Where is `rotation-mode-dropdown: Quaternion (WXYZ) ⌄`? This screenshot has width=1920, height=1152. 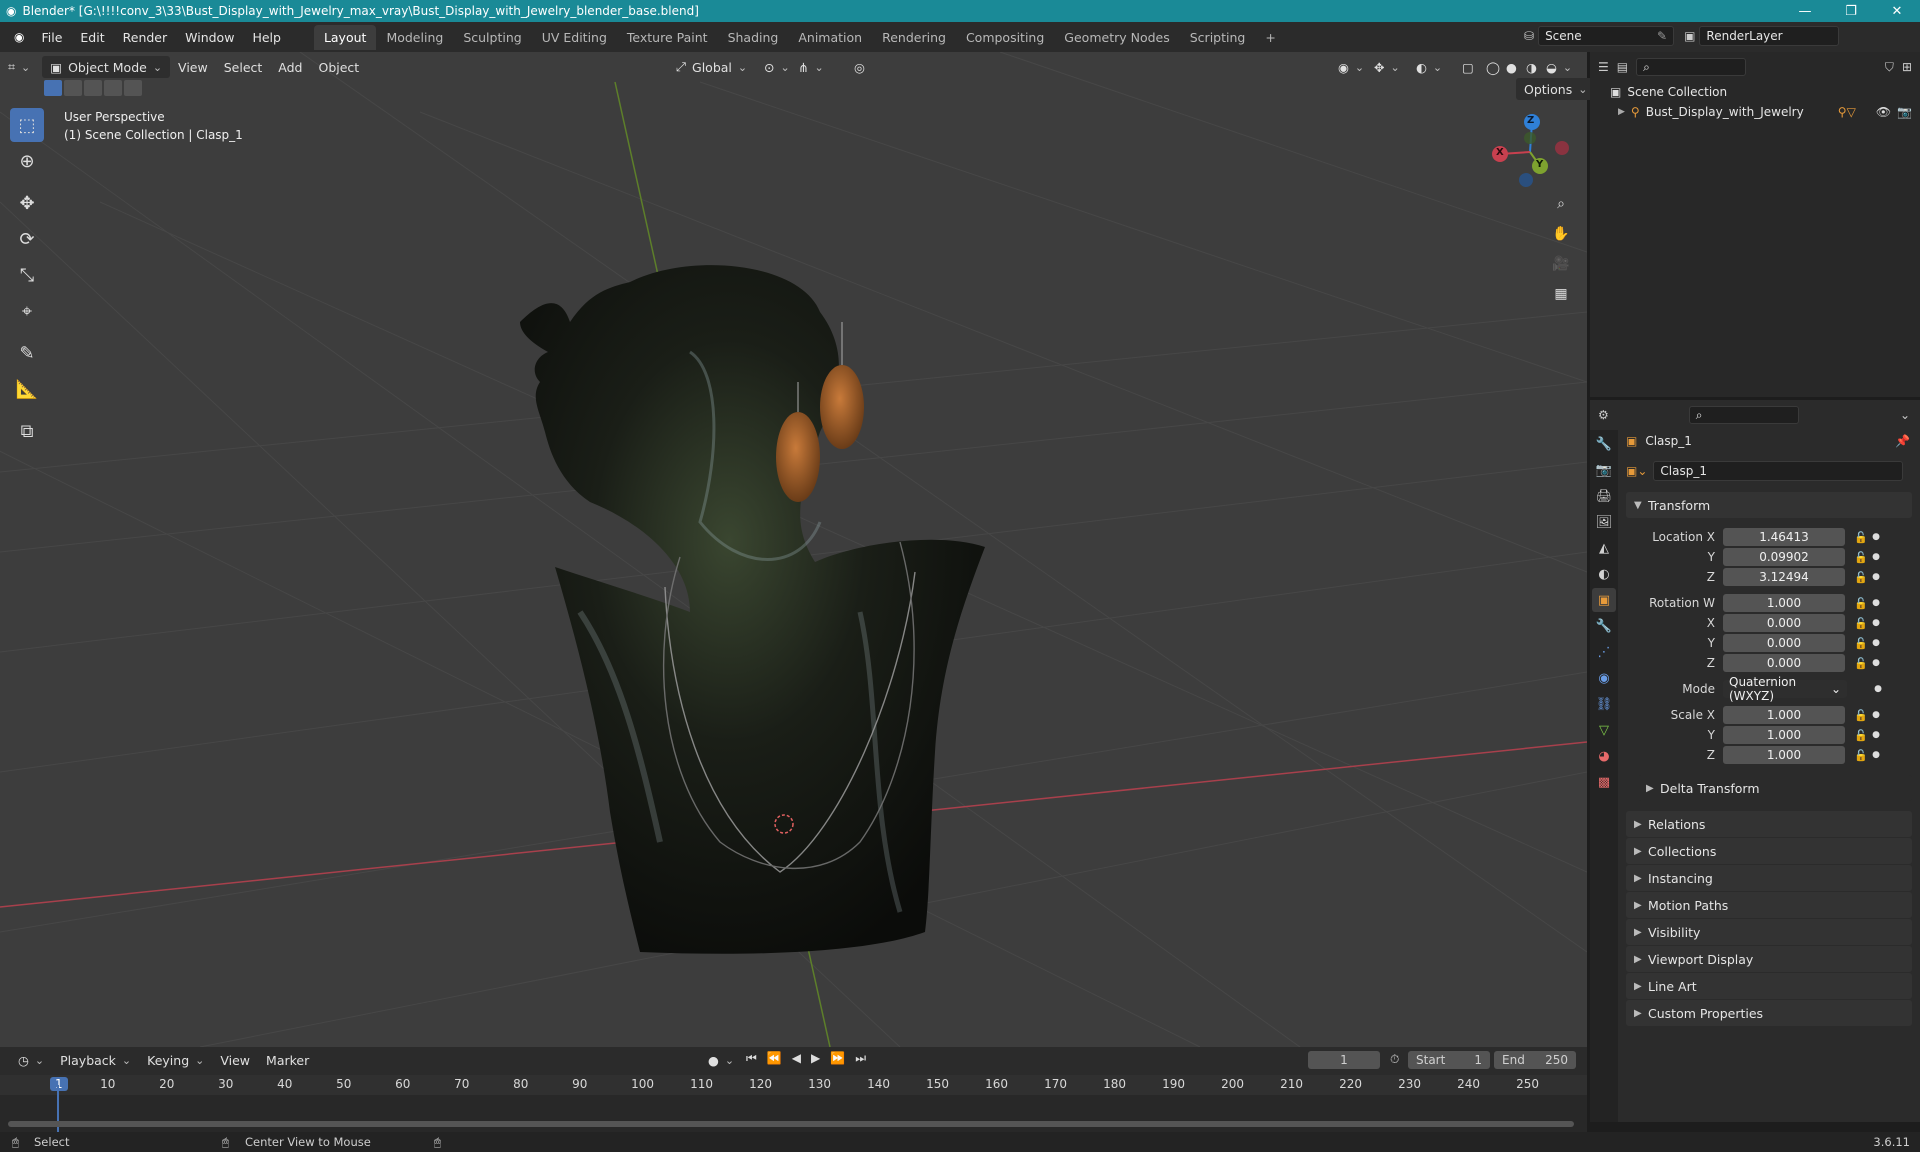
rotation-mode-dropdown: Quaternion (WXYZ) ⌄ is located at coordinates (1785, 689).